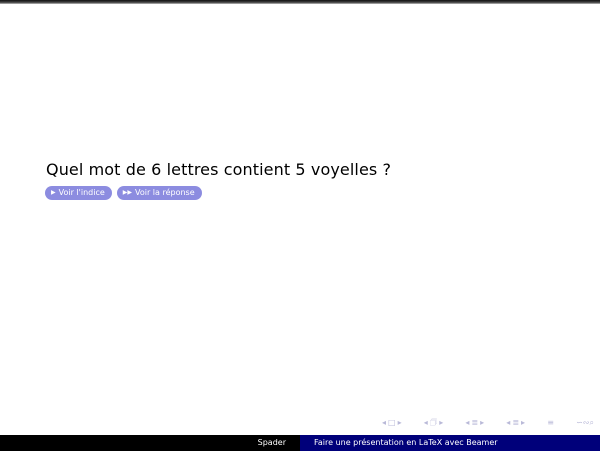 This screenshot has height=451, width=600. I want to click on document-icon: ≣, so click(515, 423).